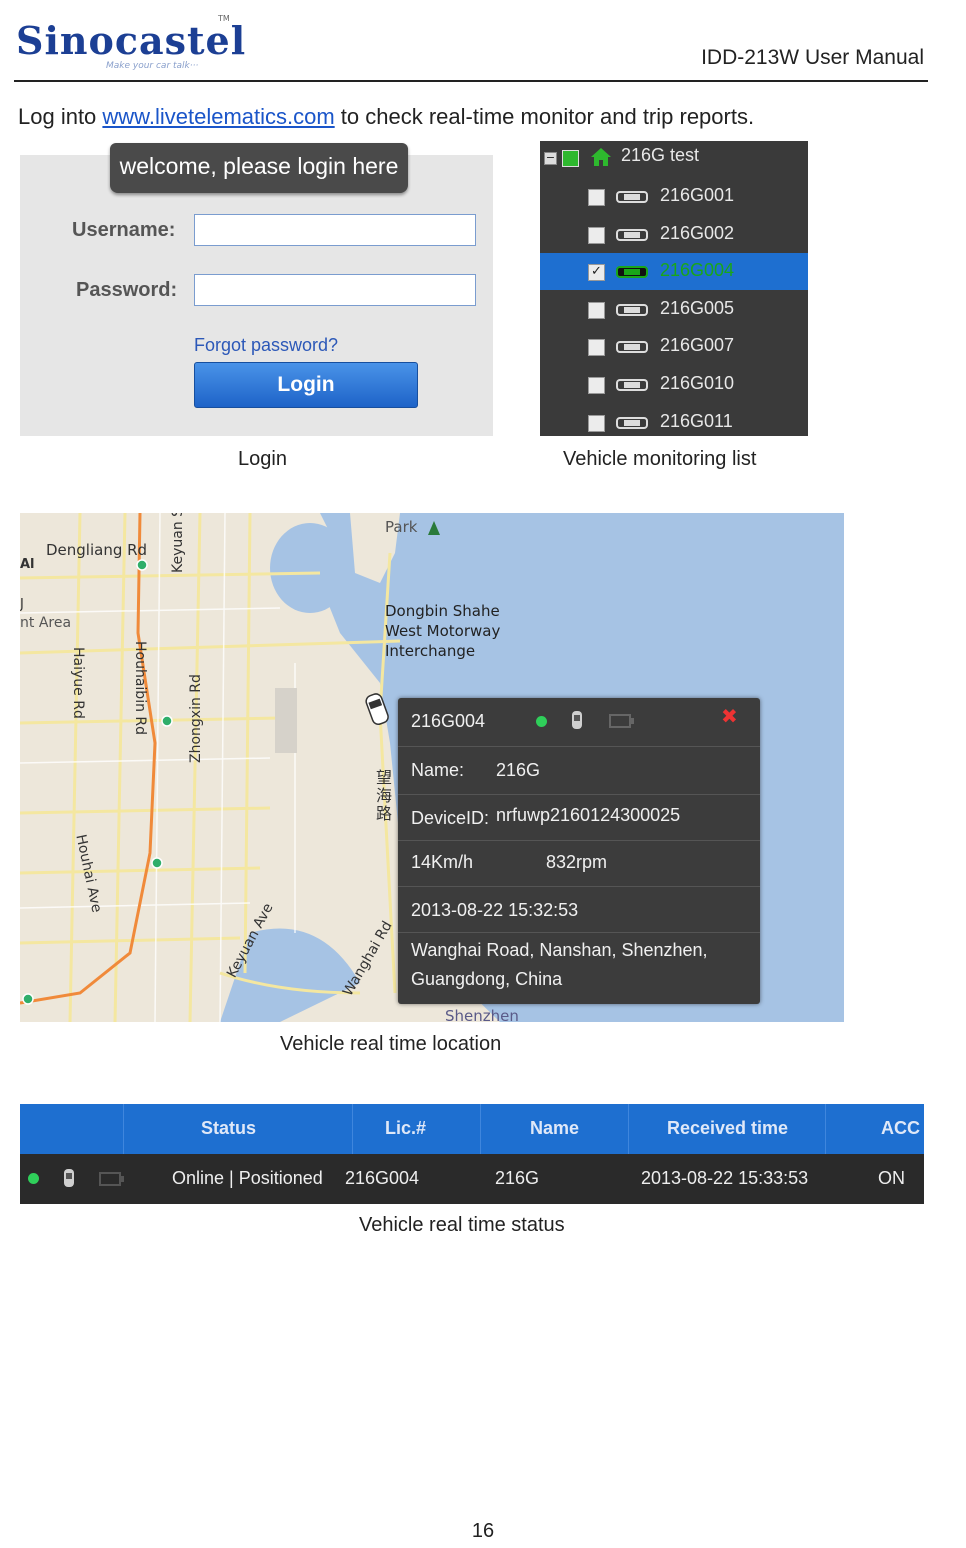  I want to click on popup-device-value: nrfuwp2160124300025, so click(588, 815).